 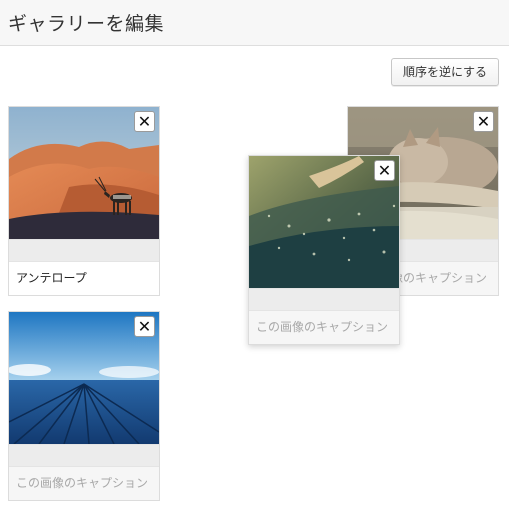 I want to click on gallery-item-water: ✕ この画像のキャプション, so click(x=324, y=250).